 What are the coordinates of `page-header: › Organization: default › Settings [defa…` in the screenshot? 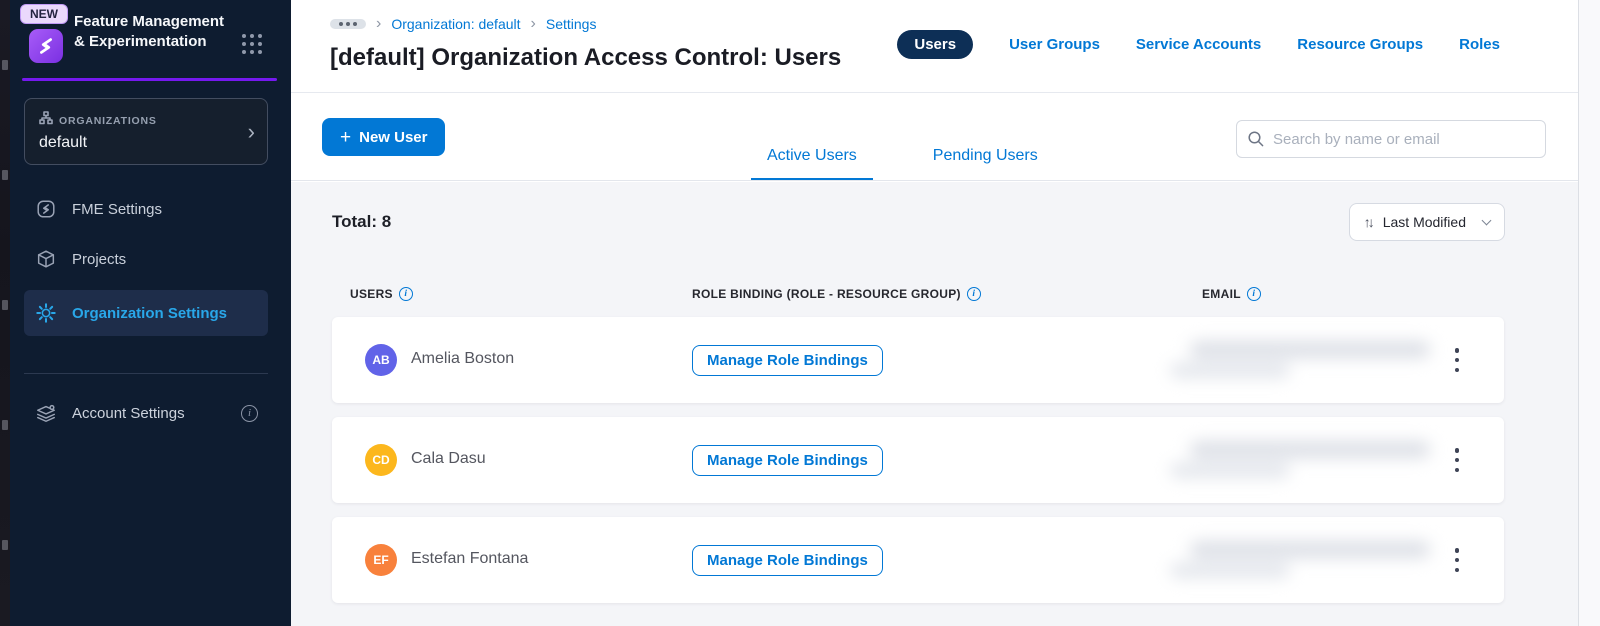 It's located at (934, 46).